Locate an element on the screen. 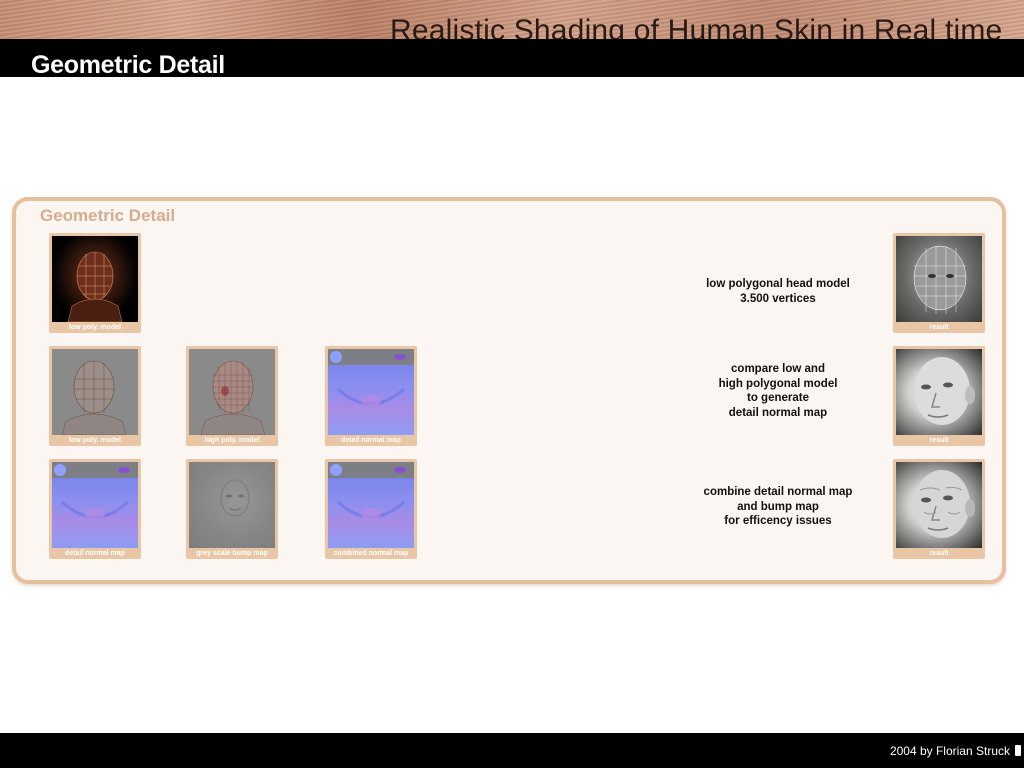 This screenshot has width=1024, height=768. thumb-grey-scale-bump-map: grey scale bump map is located at coordinates (232, 509).